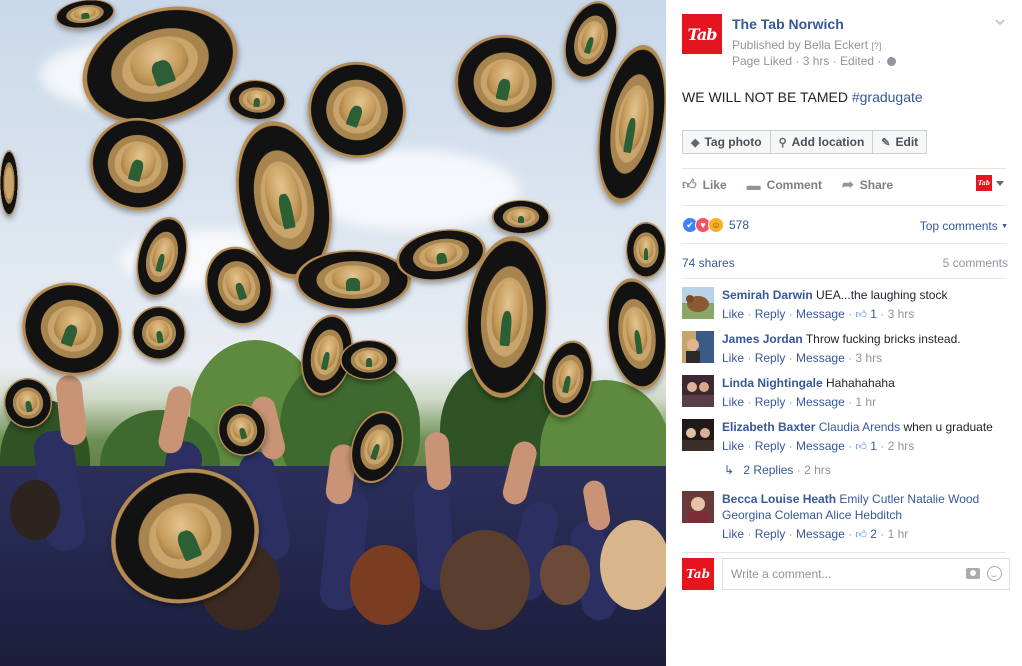 The image size is (1022, 666). Describe the element at coordinates (739, 225) in the screenshot. I see `reaction-count: 578` at that location.